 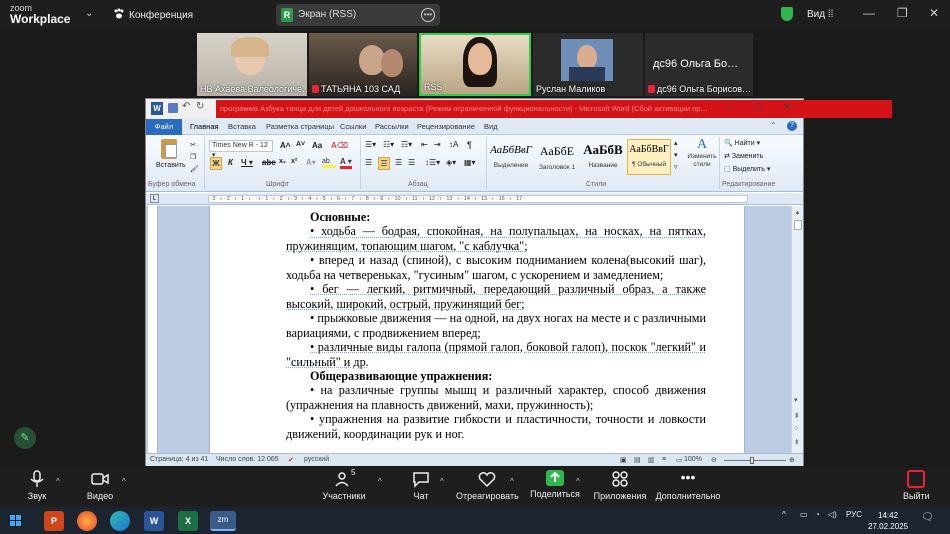 I want to click on grow-font-icon: A˄, so click(x=285, y=145).